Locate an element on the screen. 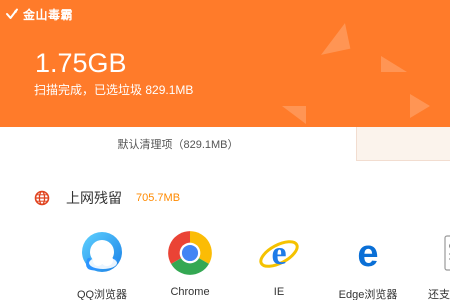  selected-size: 829.1MB is located at coordinates (169, 90).